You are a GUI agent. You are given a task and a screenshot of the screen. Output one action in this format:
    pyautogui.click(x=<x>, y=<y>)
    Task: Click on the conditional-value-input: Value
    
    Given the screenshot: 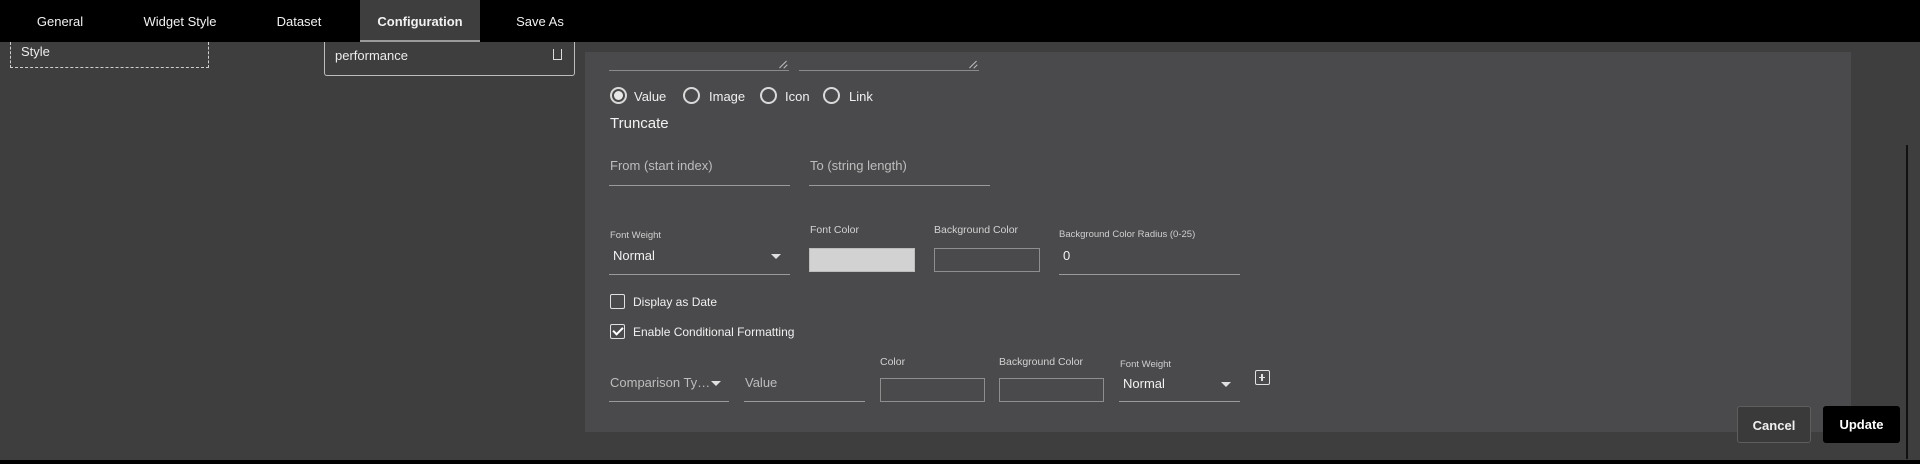 What is the action you would take?
    pyautogui.click(x=761, y=382)
    